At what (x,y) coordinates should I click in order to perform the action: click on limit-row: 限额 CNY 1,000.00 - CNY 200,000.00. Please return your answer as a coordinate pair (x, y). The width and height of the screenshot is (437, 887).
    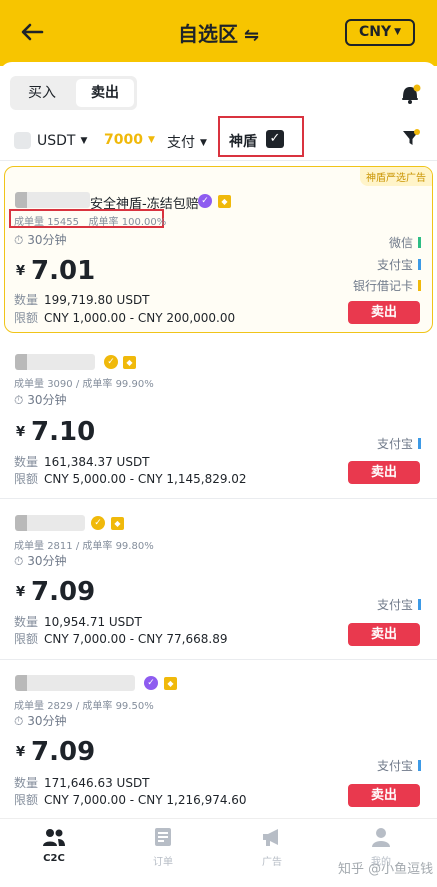
    Looking at the image, I should click on (124, 317).